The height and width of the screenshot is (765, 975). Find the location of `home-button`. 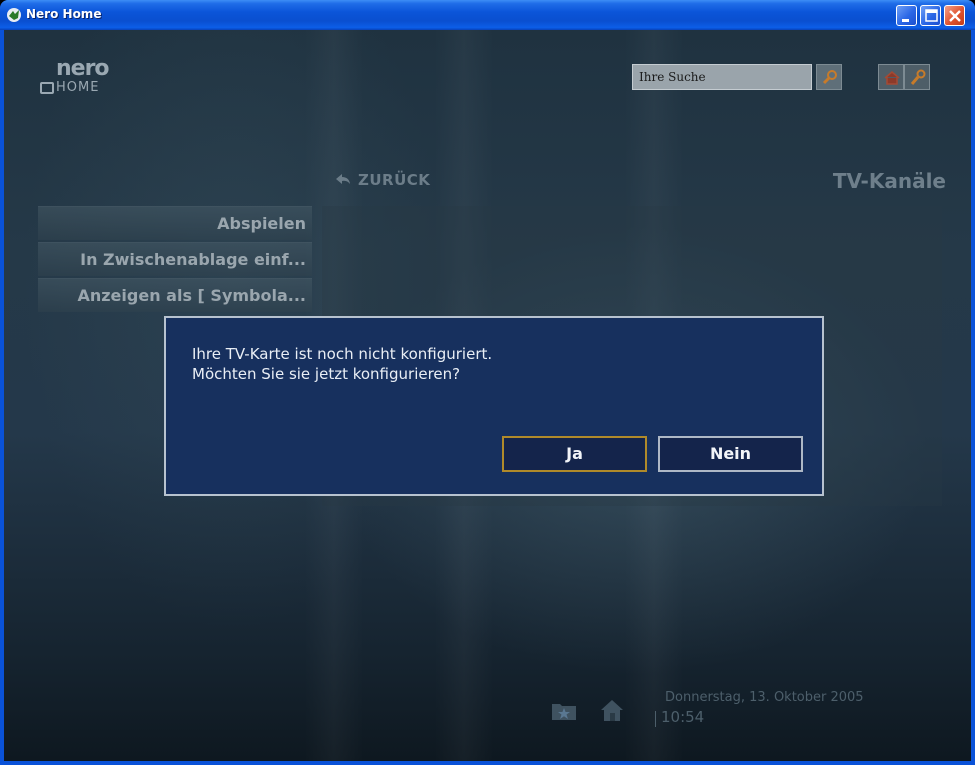

home-button is located at coordinates (891, 77).